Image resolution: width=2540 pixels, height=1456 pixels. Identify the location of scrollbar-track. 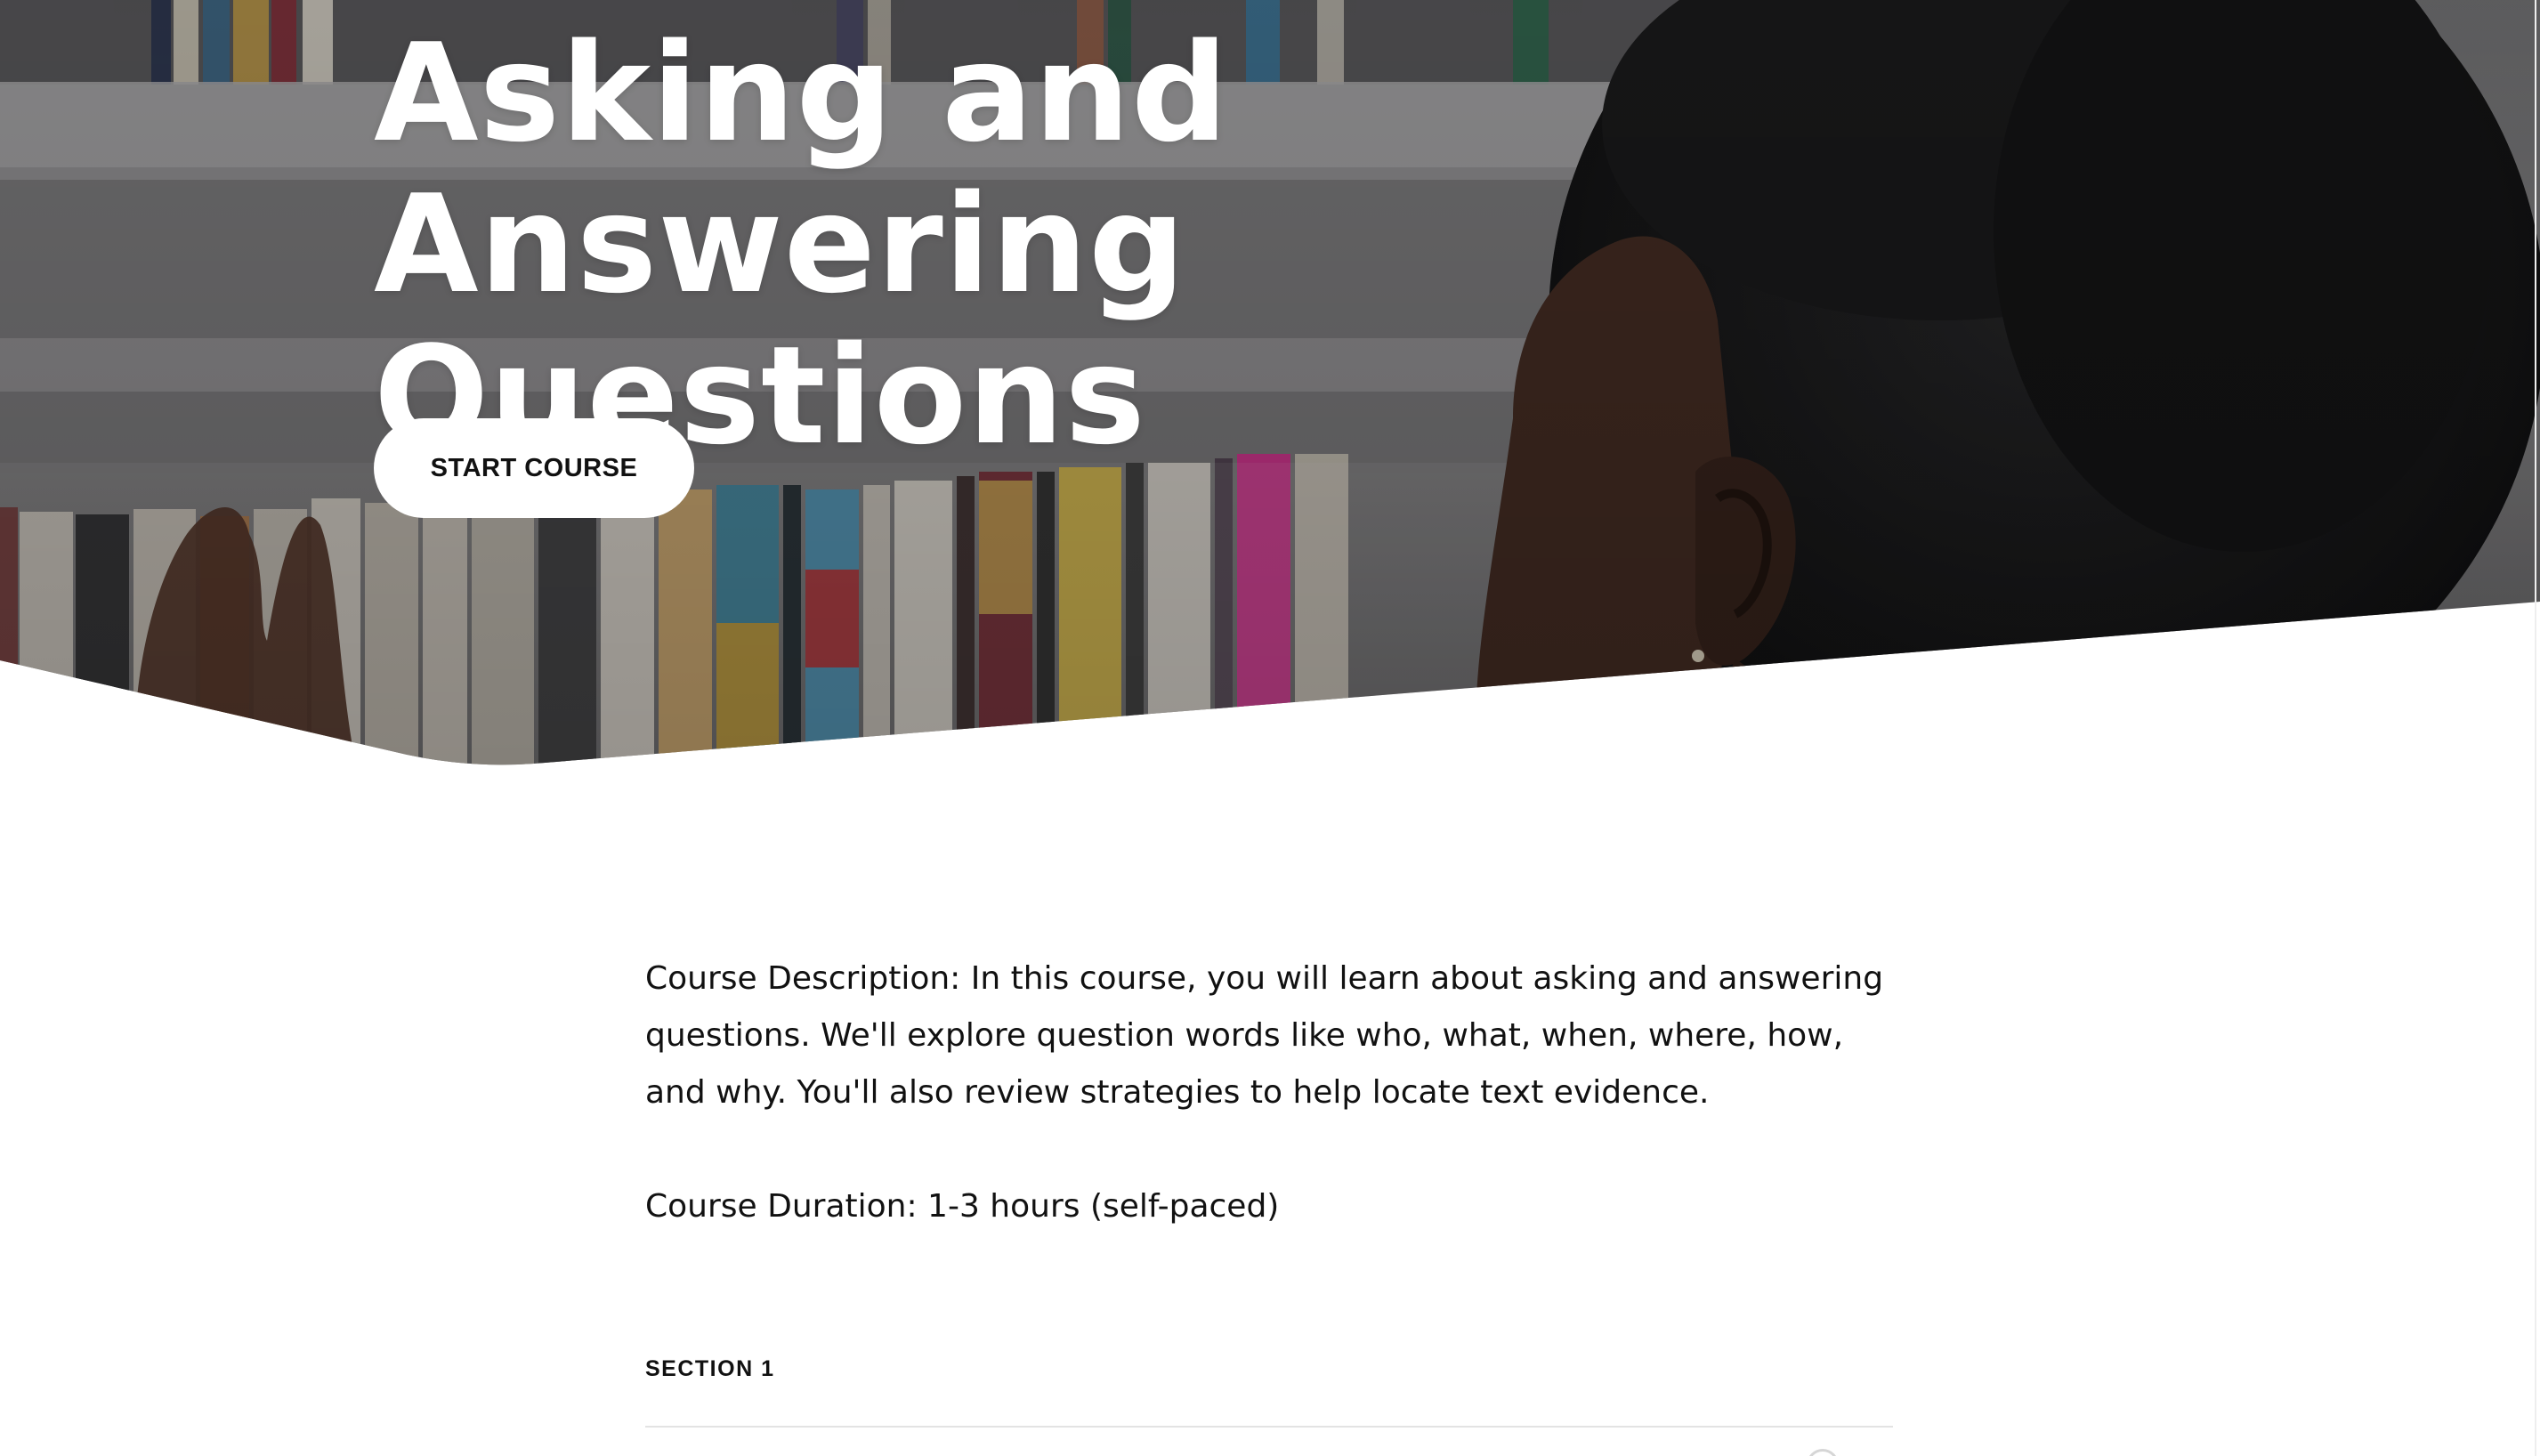
(2535, 728).